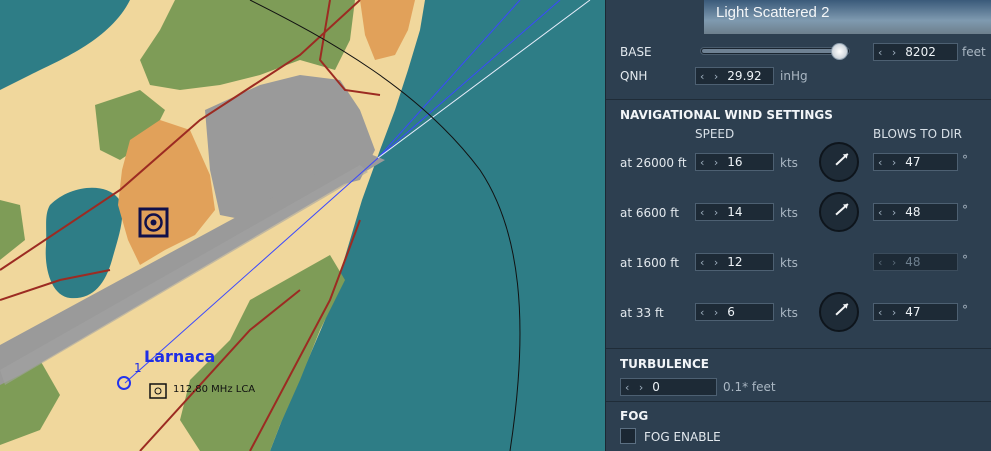 The height and width of the screenshot is (451, 991). Describe the element at coordinates (726, 115) in the screenshot. I see `wind-section-title: NAVIGATIONAL WIND SETTINGS` at that location.